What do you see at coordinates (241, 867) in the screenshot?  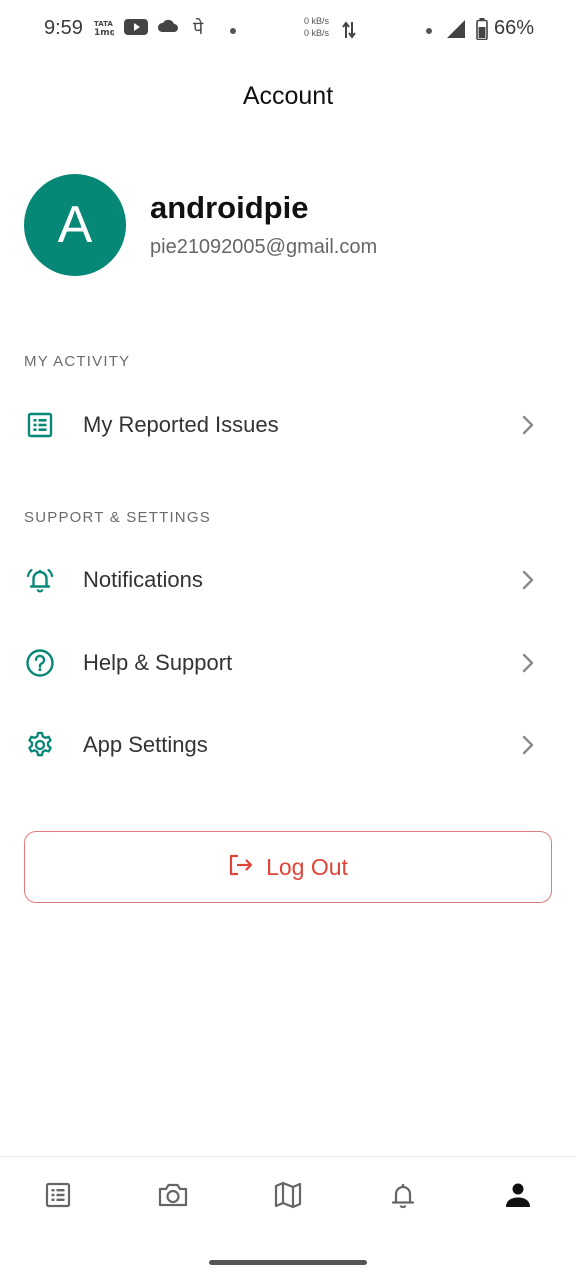 I see `logout-icon` at bounding box center [241, 867].